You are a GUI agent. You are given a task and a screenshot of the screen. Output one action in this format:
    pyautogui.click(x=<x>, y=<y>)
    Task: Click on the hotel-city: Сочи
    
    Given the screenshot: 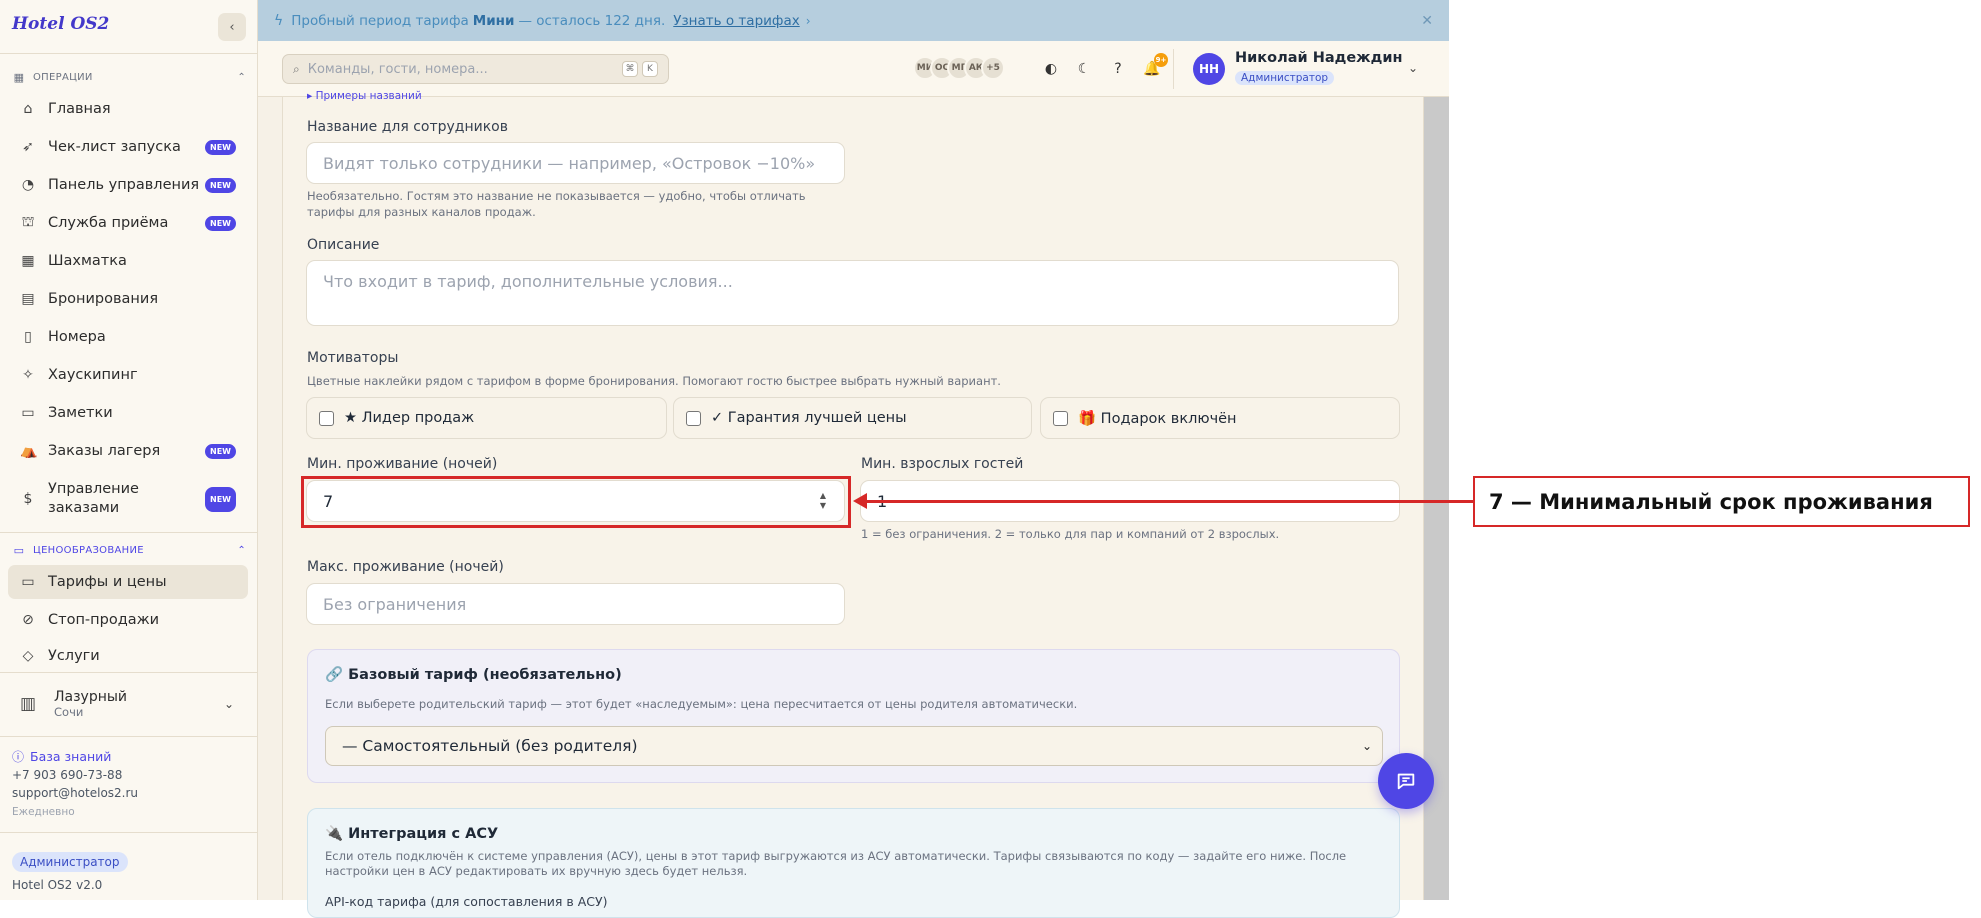 What is the action you would take?
    pyautogui.click(x=69, y=712)
    